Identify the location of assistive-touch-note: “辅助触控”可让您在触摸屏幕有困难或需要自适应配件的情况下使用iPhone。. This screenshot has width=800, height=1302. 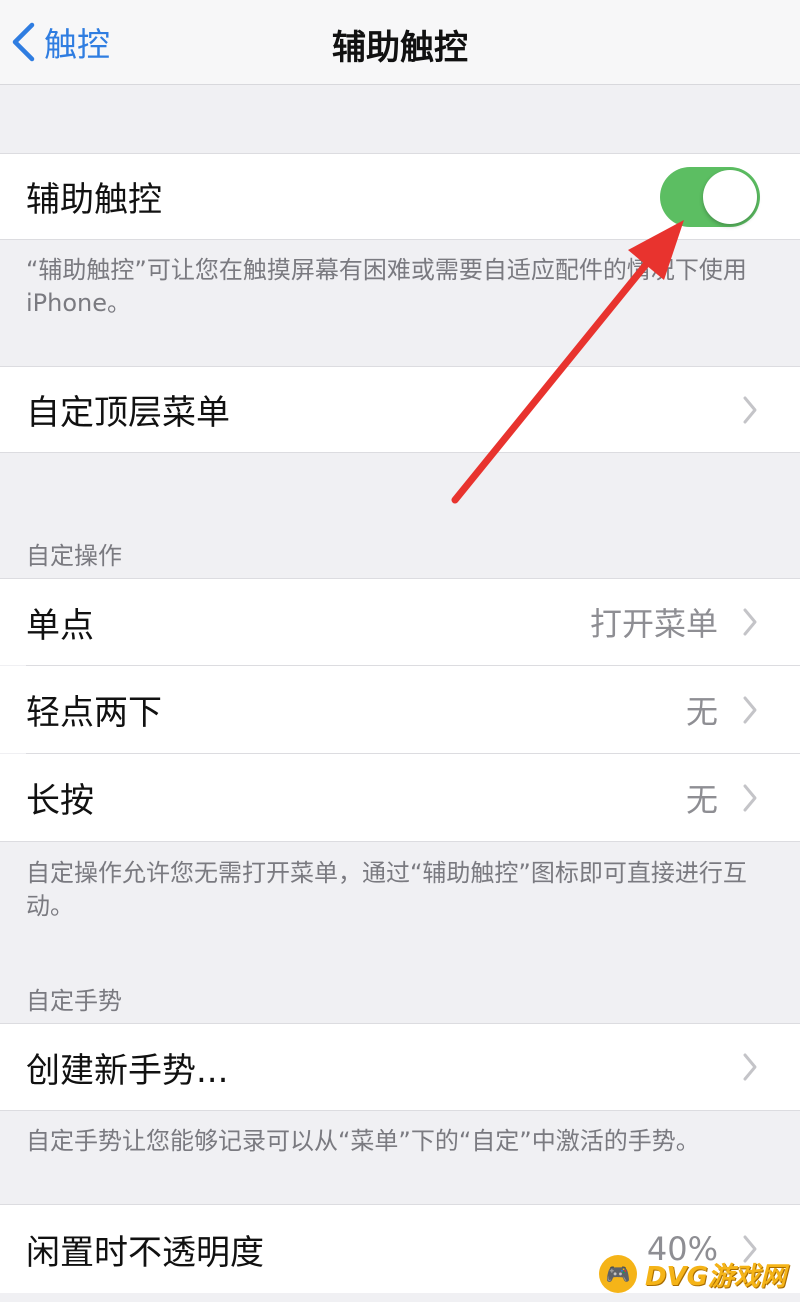
(386, 286).